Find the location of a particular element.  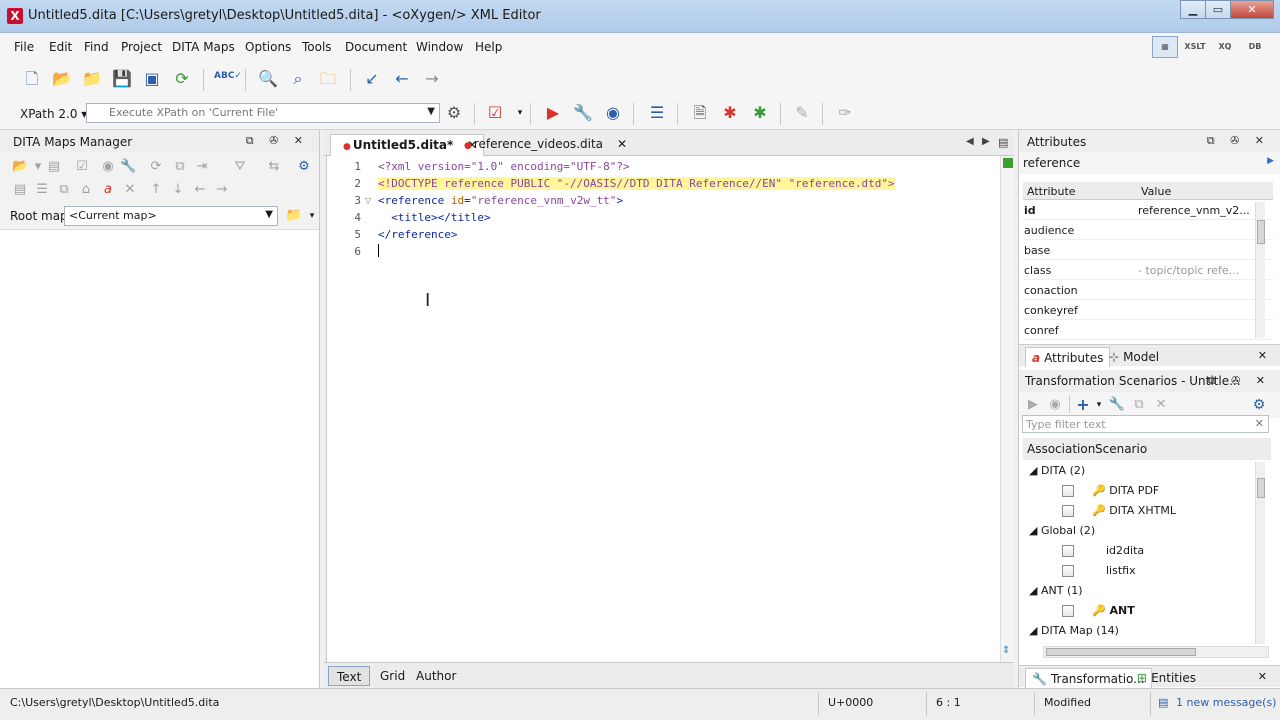

close-icon: ✕ is located at coordinates (1262, 676).